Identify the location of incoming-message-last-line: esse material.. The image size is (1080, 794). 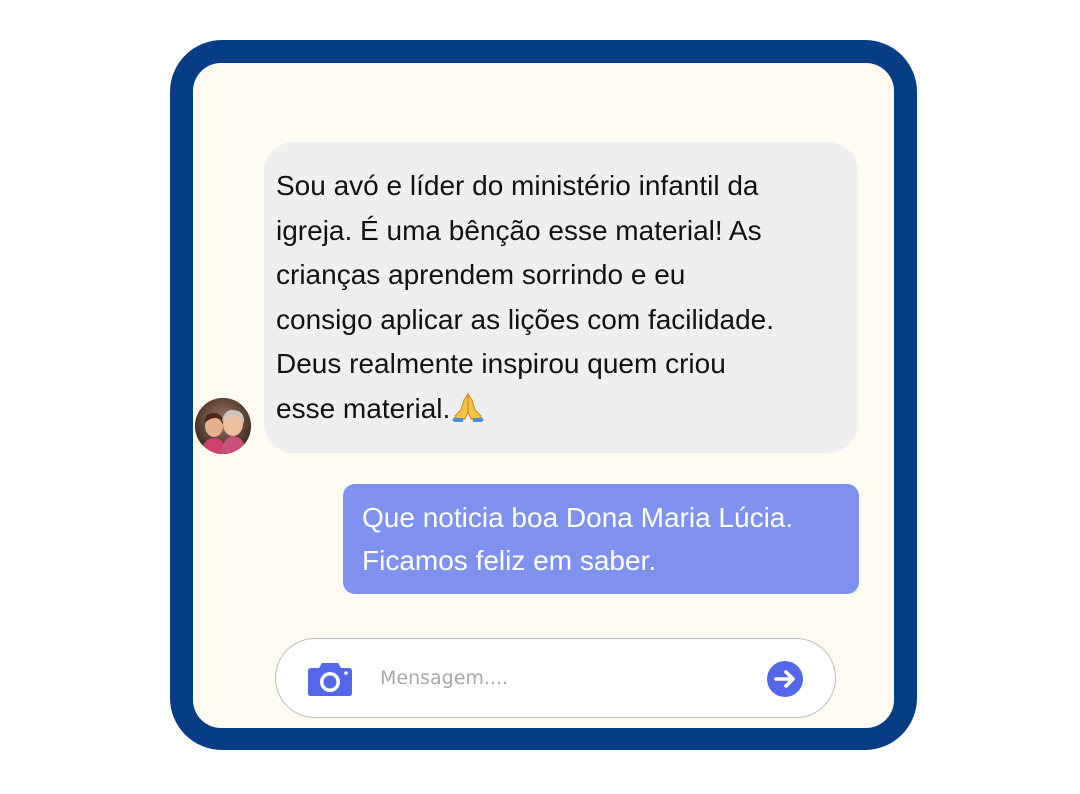
(562, 411).